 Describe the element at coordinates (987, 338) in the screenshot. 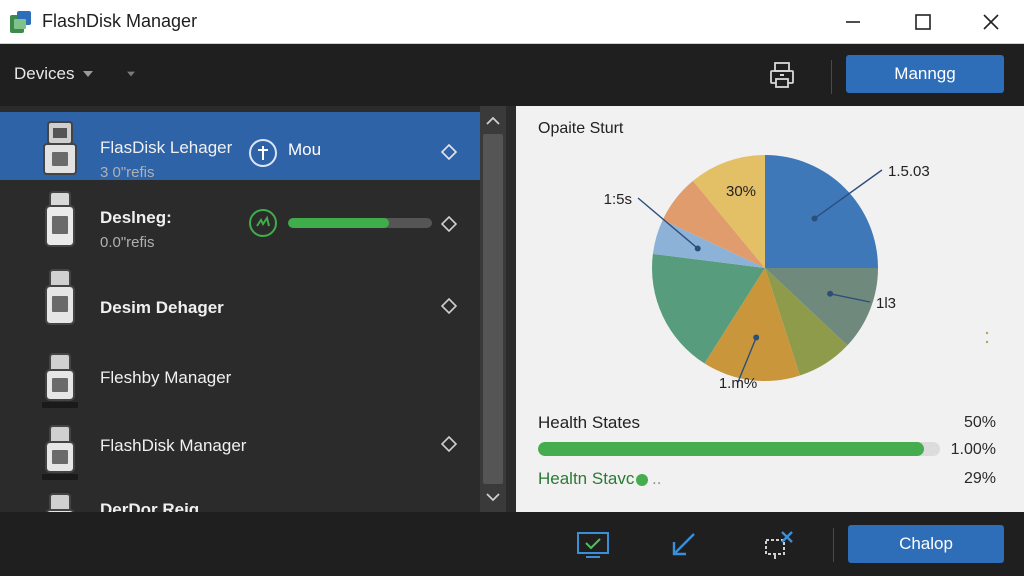

I see `more-options-icon` at that location.